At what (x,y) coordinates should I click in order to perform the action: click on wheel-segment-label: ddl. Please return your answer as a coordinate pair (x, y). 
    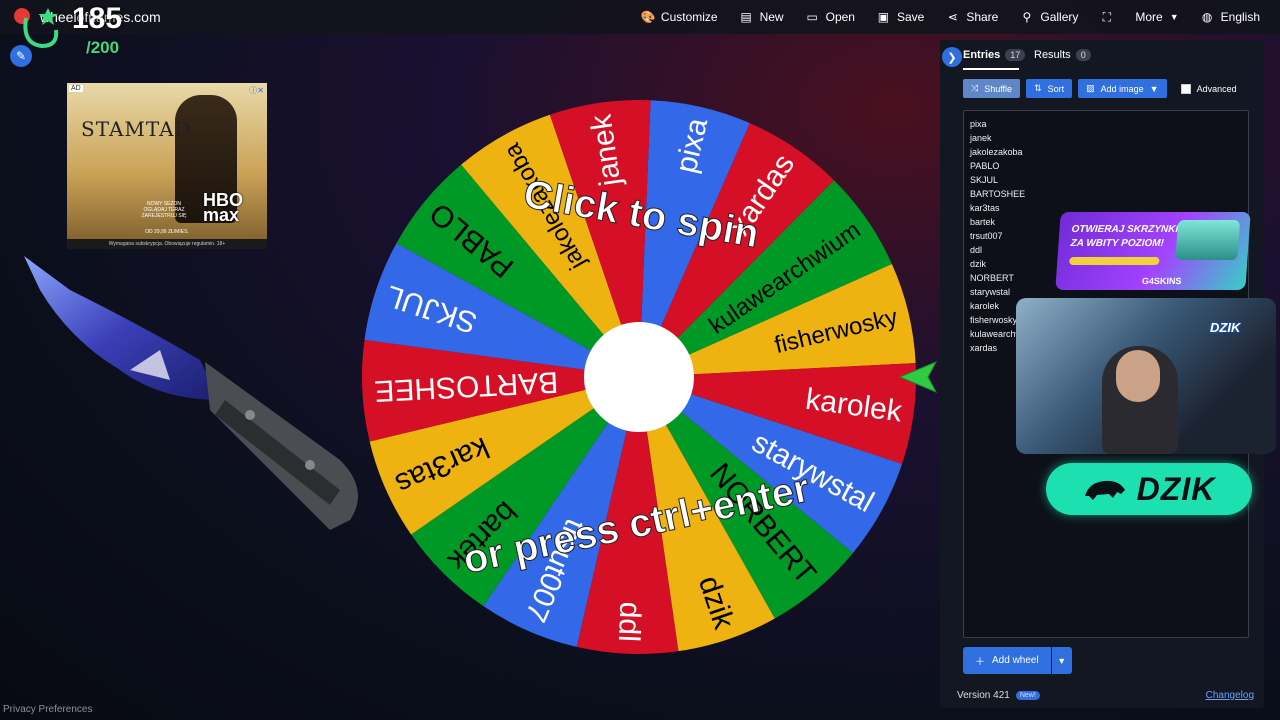
    Looking at the image, I should click on (629, 621).